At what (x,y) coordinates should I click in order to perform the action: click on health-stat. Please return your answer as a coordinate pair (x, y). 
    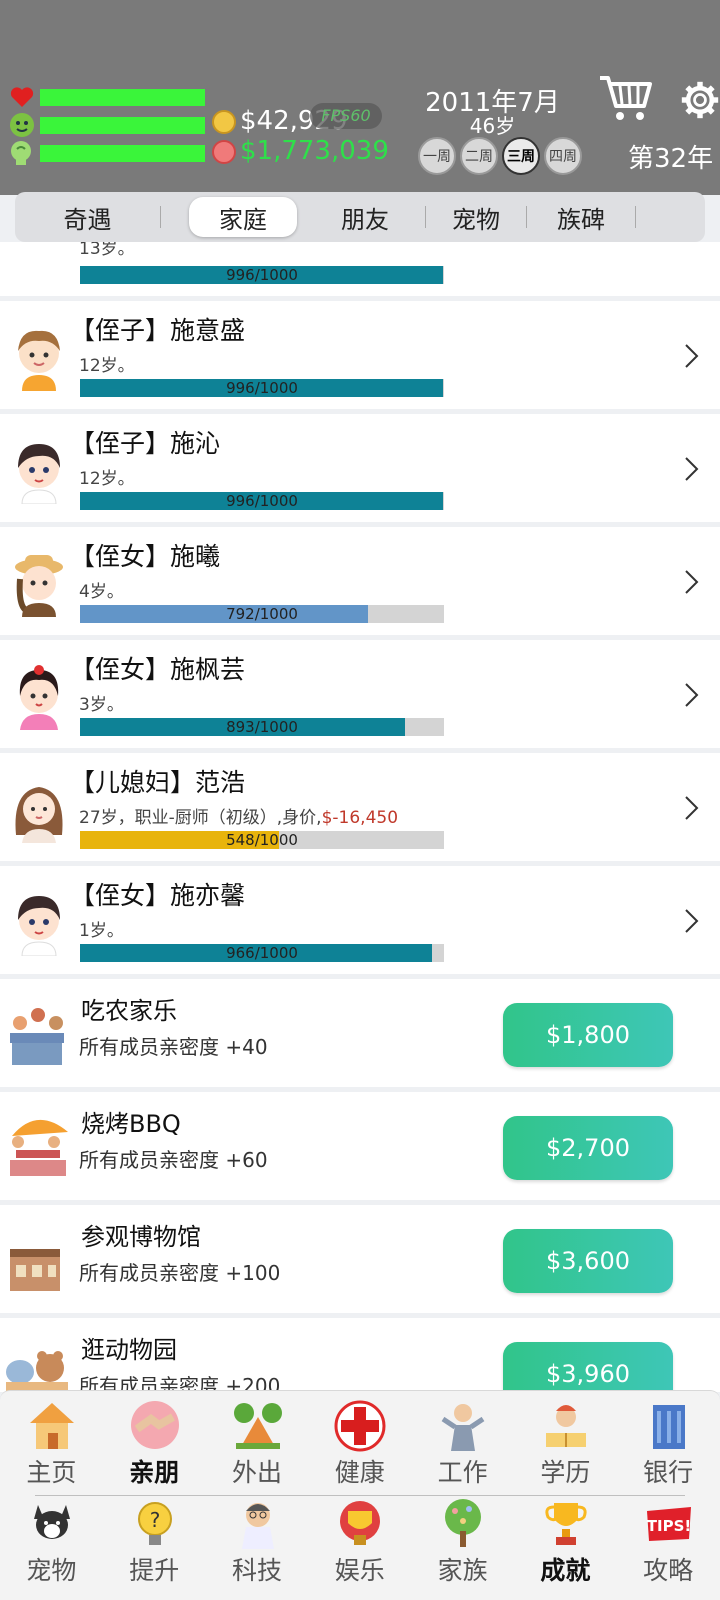
    Looking at the image, I should click on (106, 97).